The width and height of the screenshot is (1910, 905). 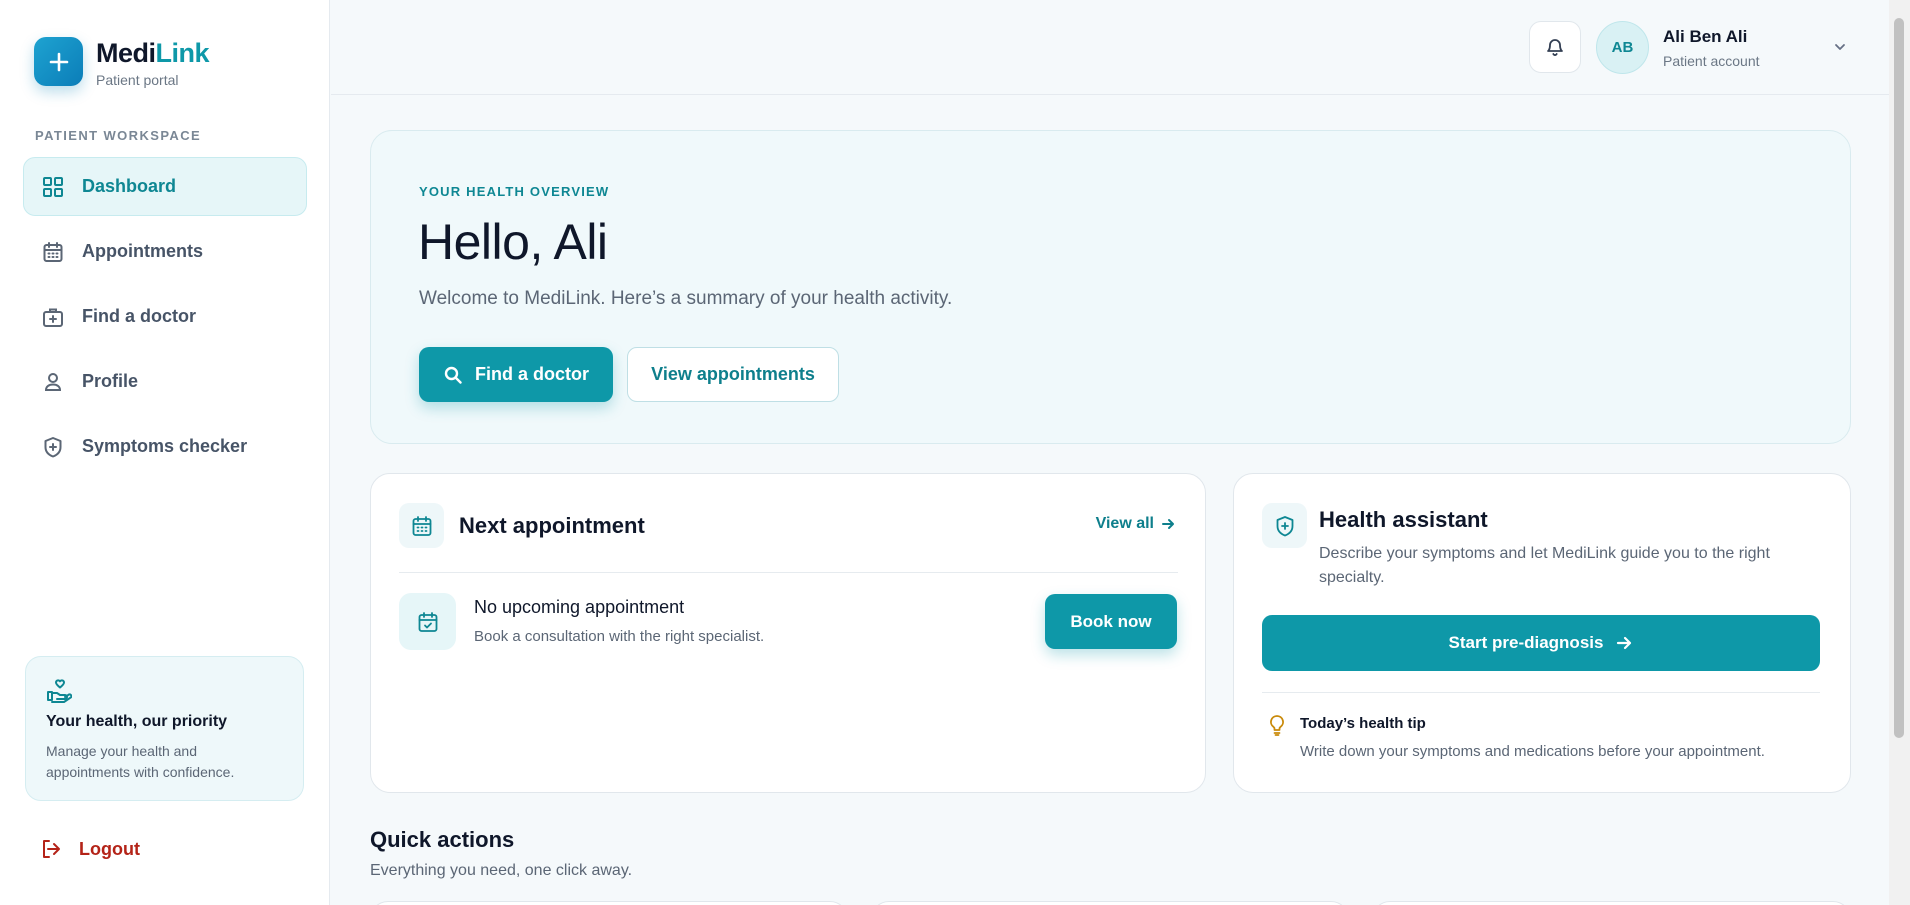 What do you see at coordinates (442, 839) in the screenshot?
I see `quick-actions-title: Quick actions` at bounding box center [442, 839].